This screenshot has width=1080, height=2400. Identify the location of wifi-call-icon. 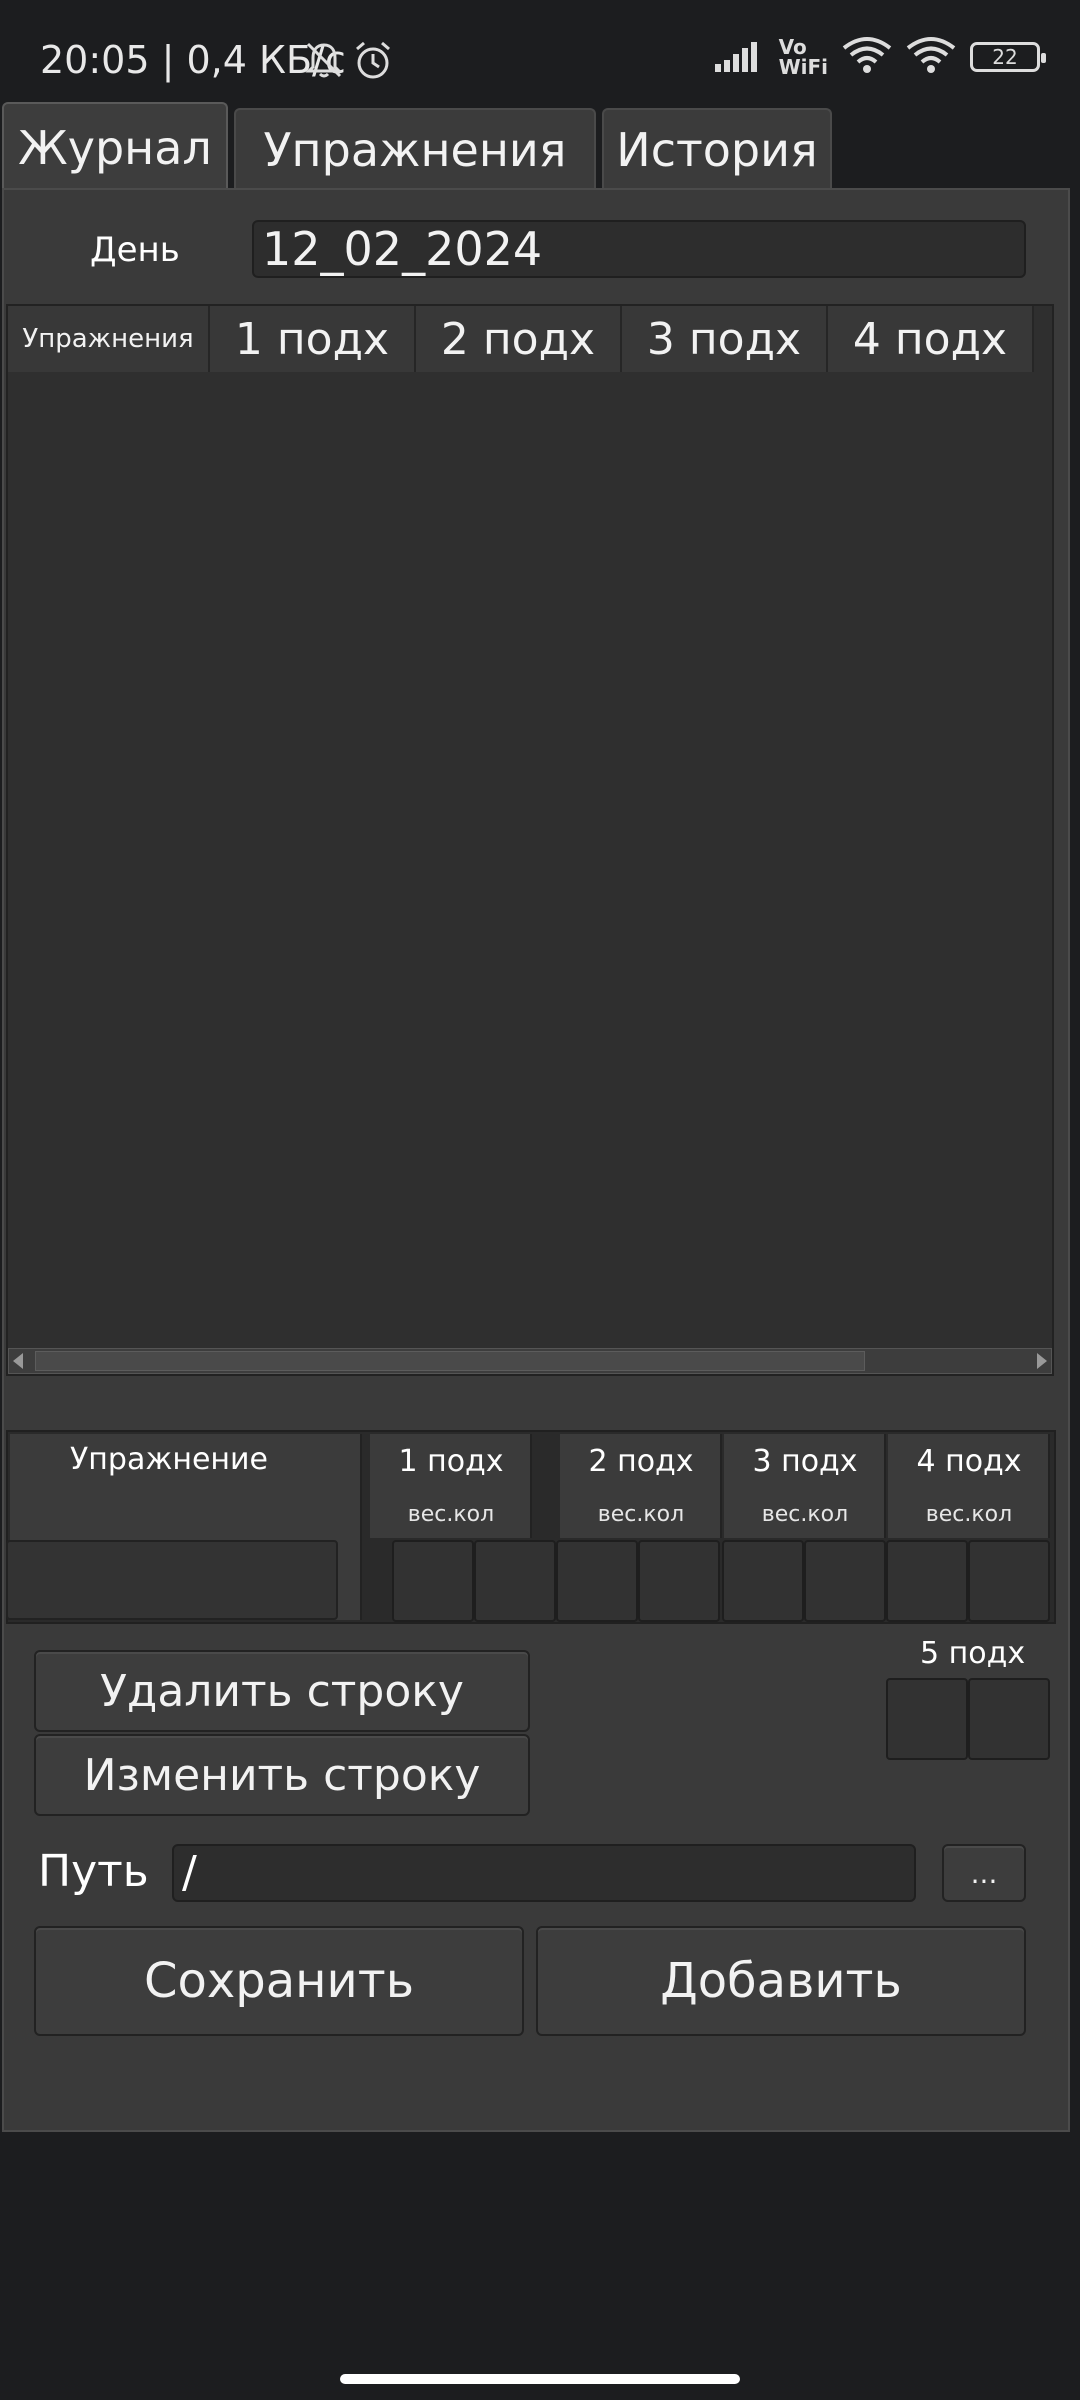
(867, 57).